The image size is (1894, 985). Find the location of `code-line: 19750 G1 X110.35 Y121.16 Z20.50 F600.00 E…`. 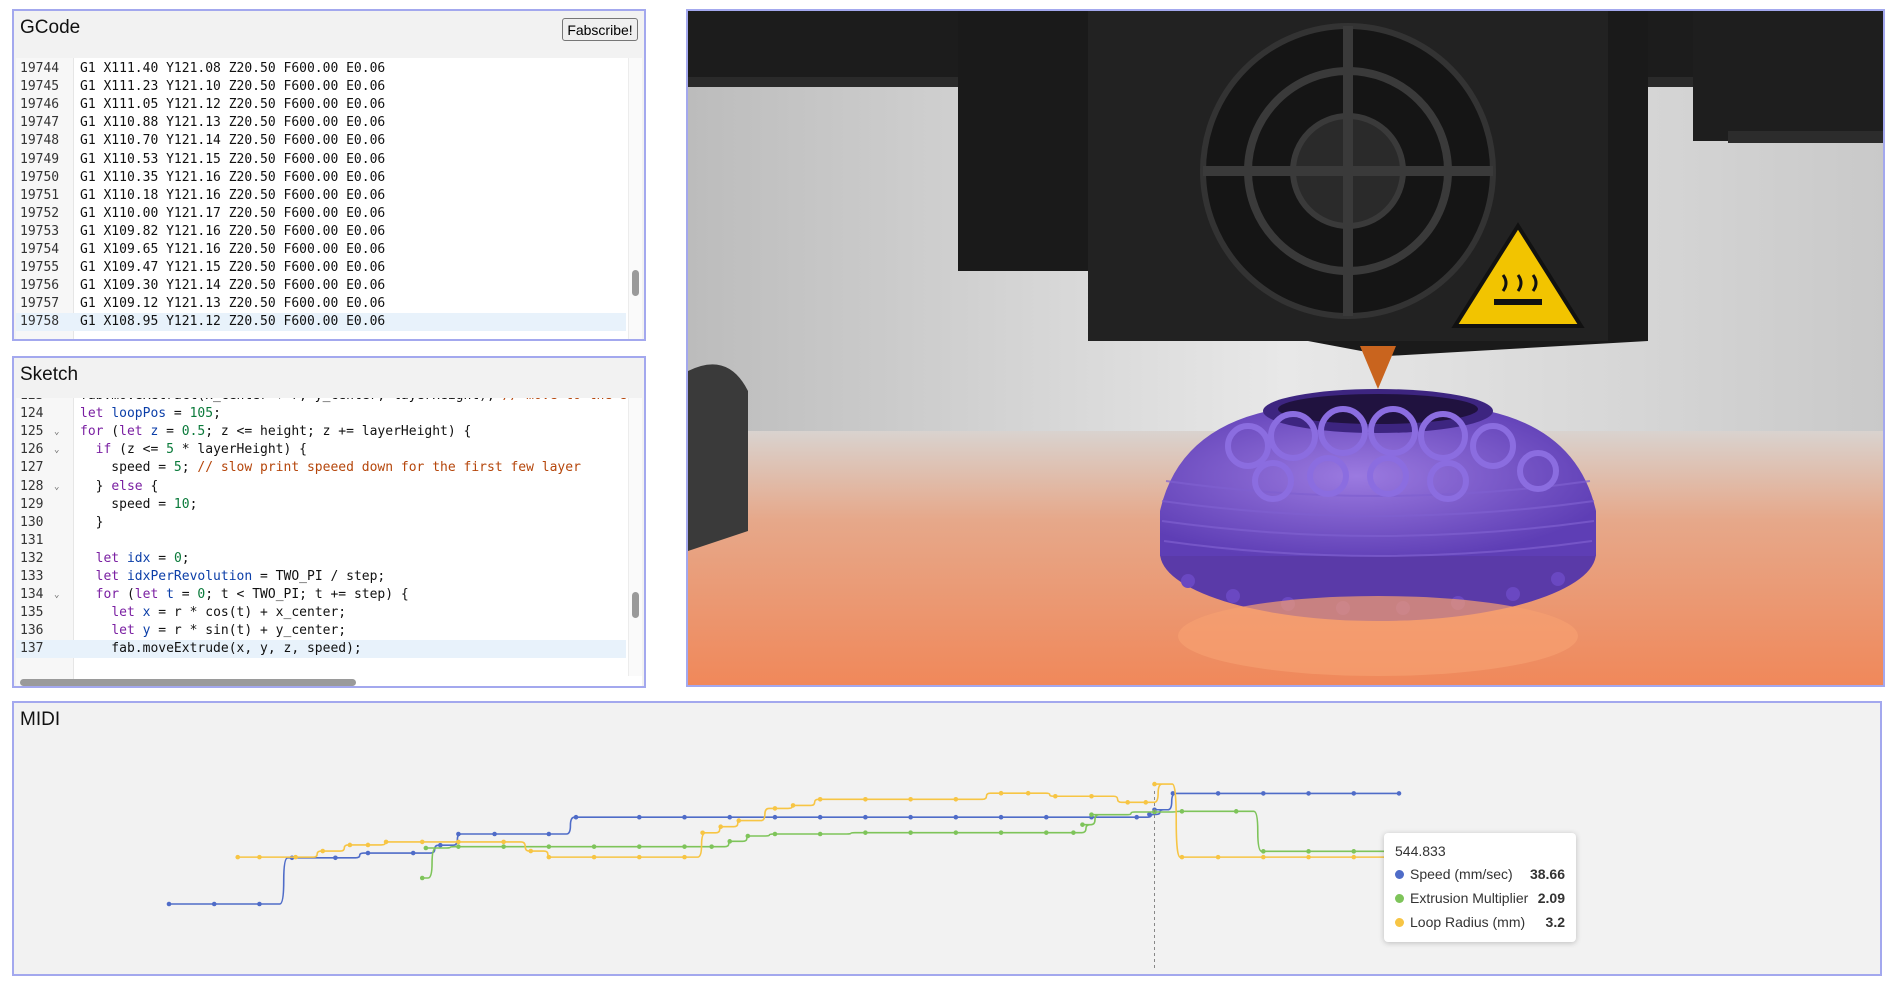

code-line: 19750 G1 X110.35 Y121.16 Z20.50 F600.00 E… is located at coordinates (321, 178).